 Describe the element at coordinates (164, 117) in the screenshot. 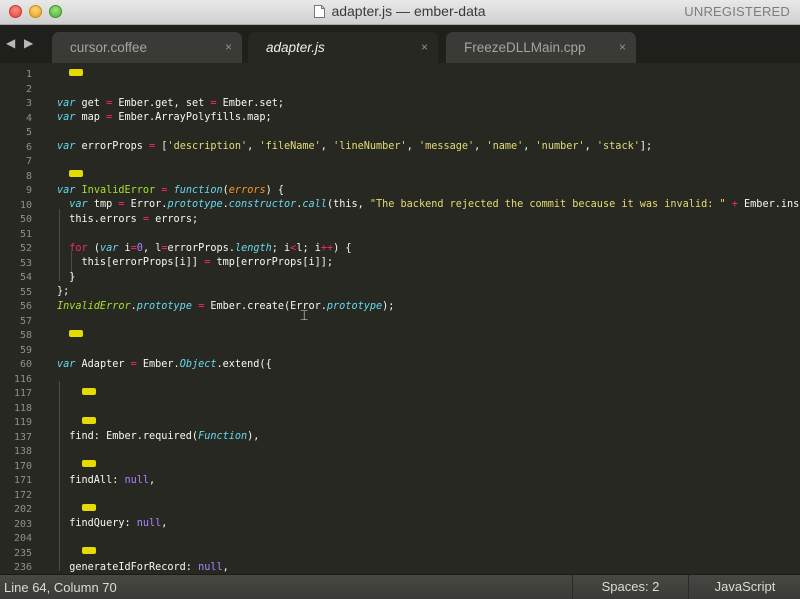

I see `code-line: var map = Ember.ArrayPolyfills.map;` at that location.